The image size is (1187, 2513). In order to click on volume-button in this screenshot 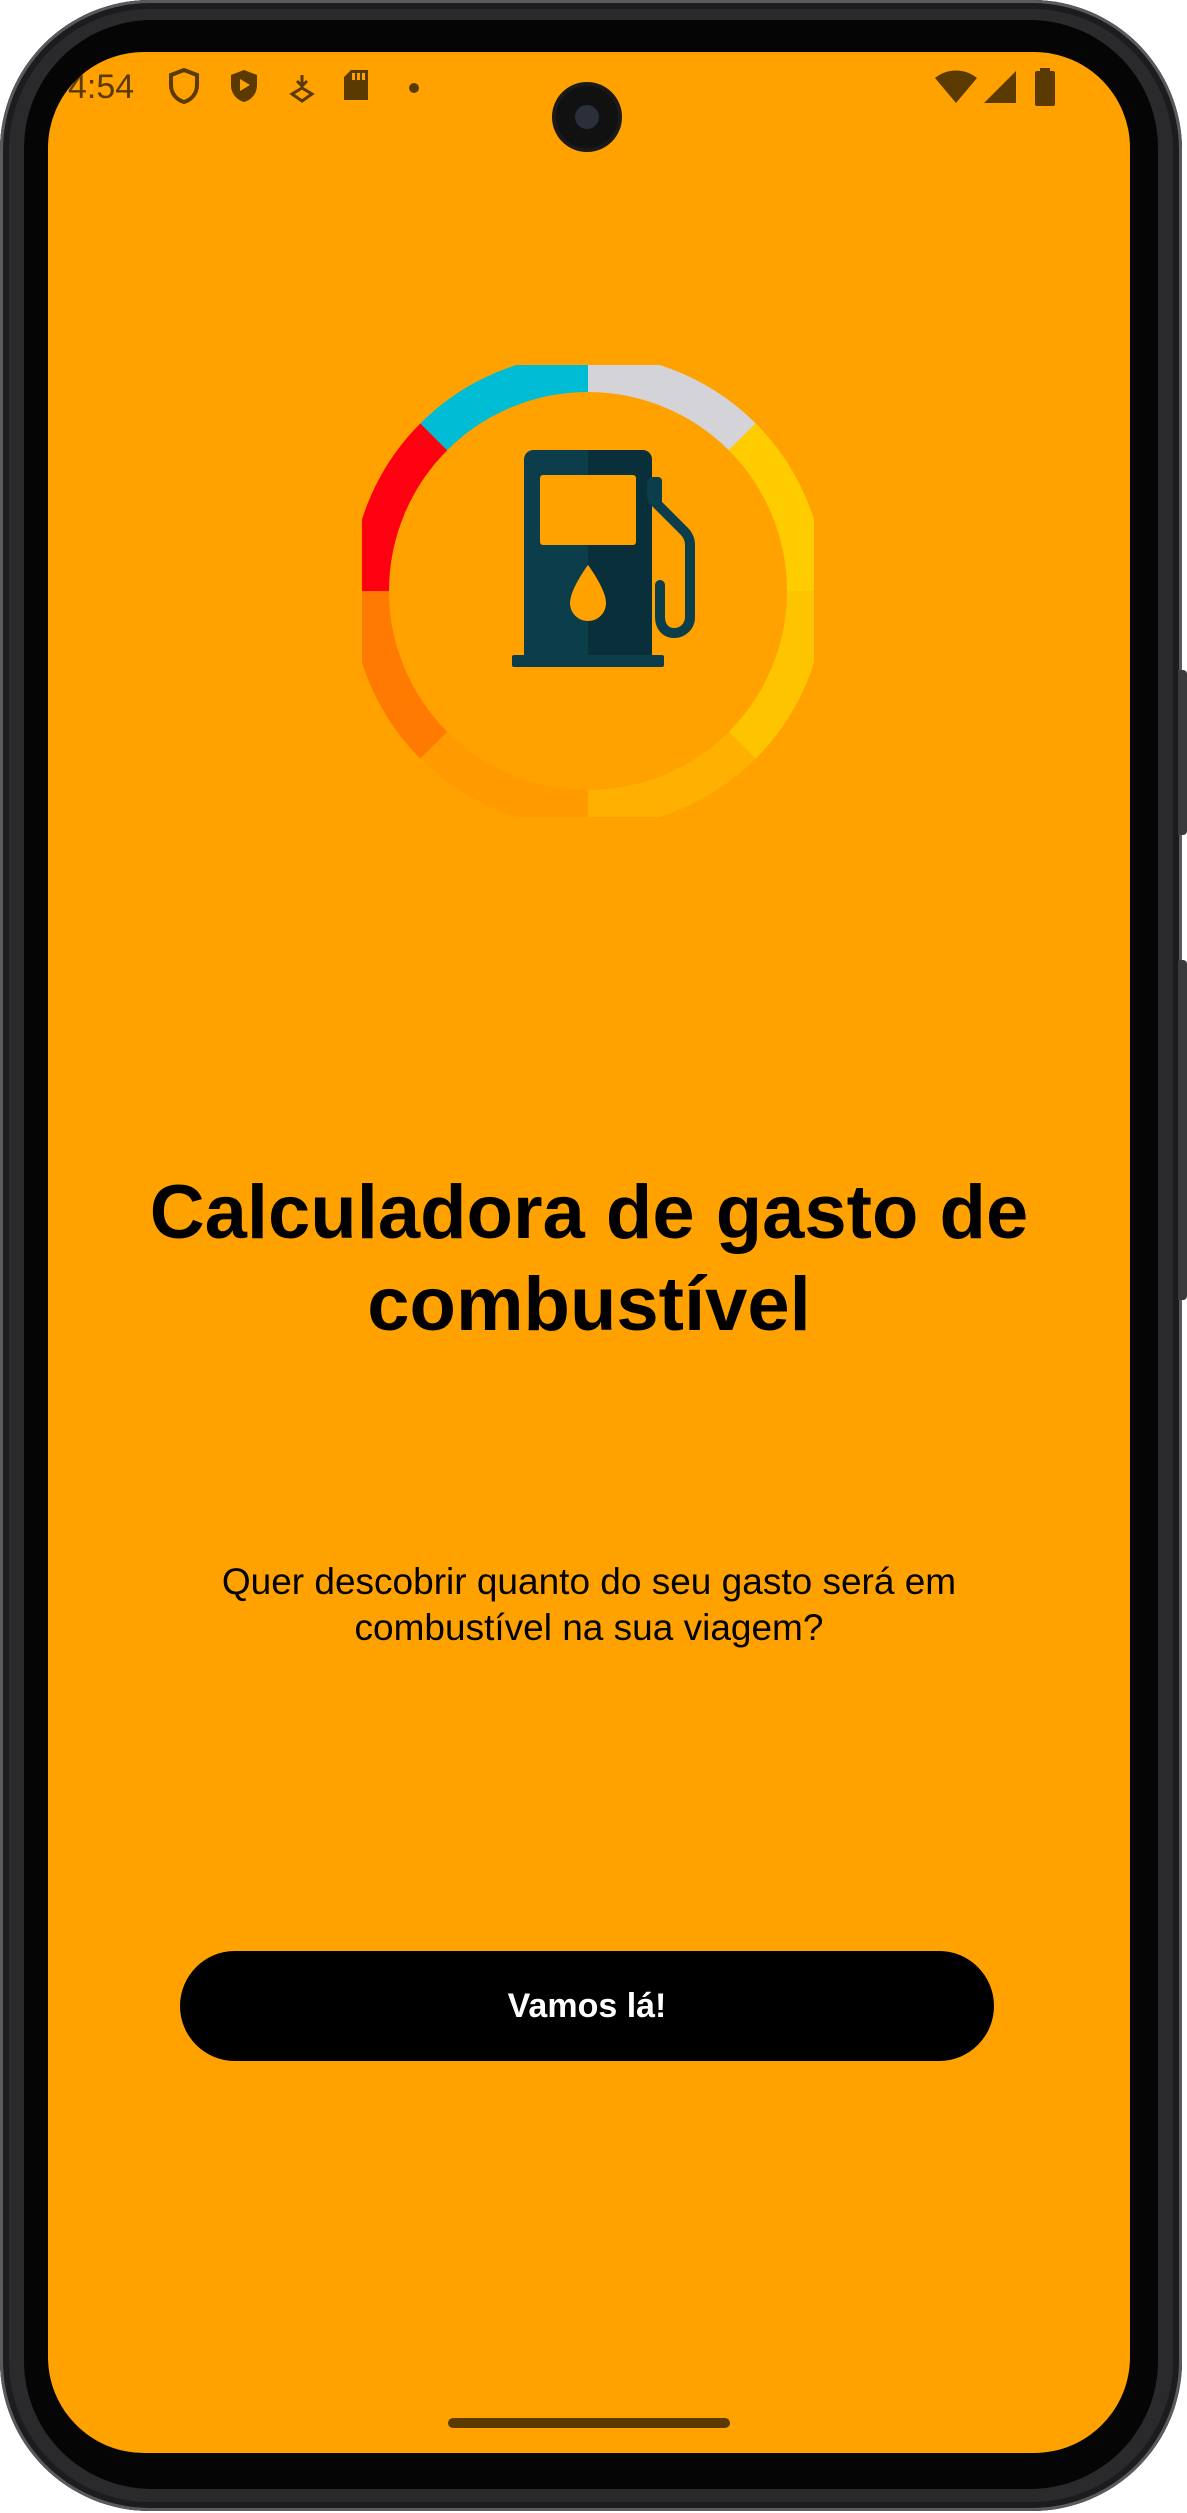, I will do `click(1182, 752)`.